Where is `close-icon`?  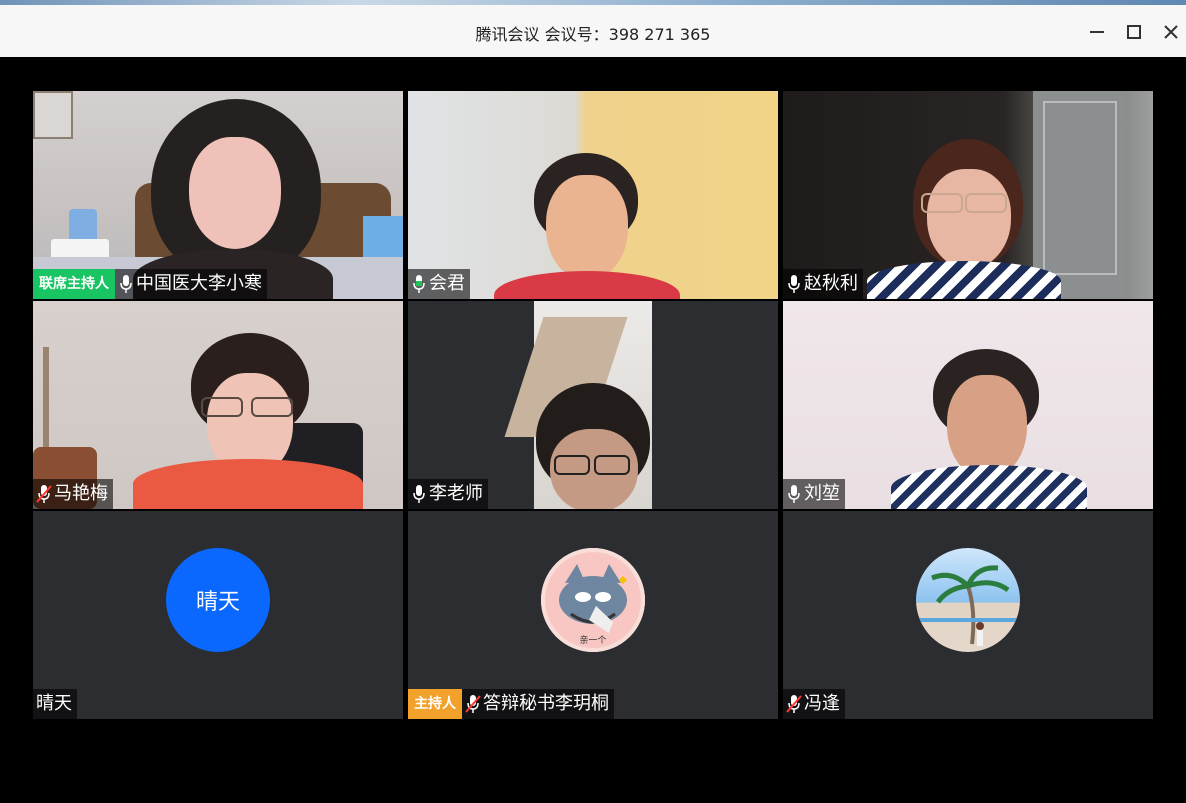
close-icon is located at coordinates (1171, 32).